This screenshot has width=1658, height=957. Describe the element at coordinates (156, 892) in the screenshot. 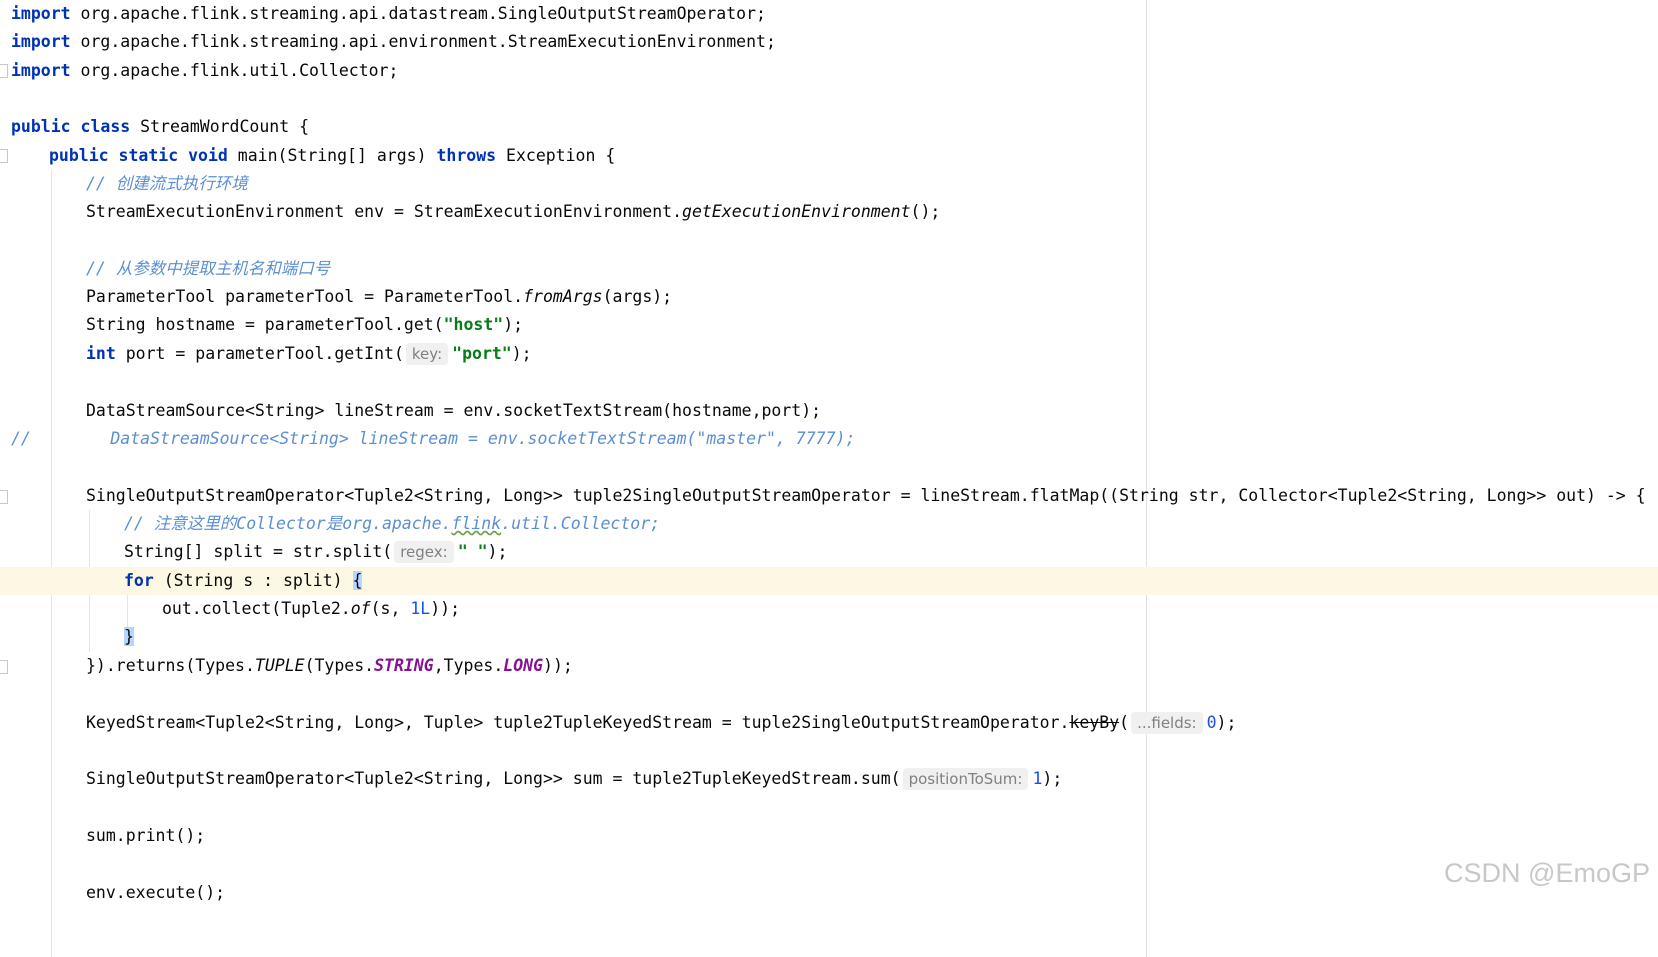

I see `code-text: env.execute();` at that location.